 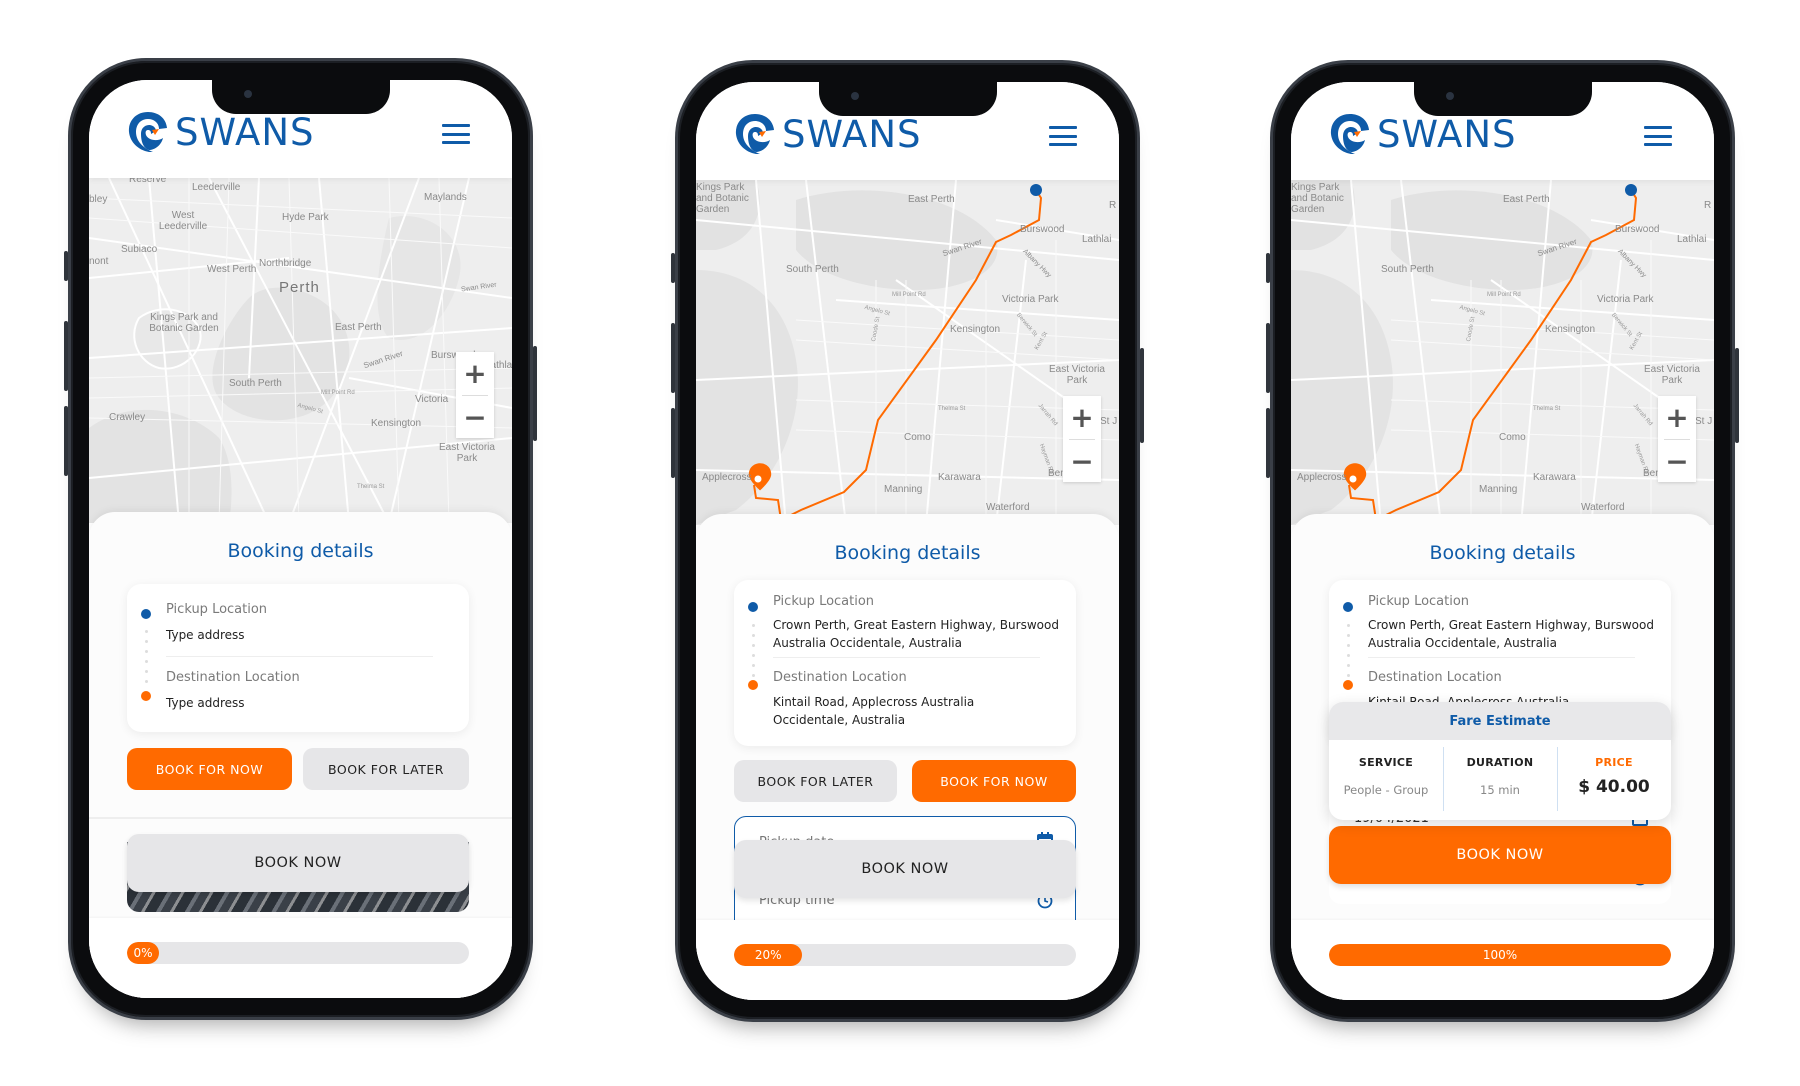 I want to click on fare-service: SERVICE People - Group, so click(x=1386, y=780).